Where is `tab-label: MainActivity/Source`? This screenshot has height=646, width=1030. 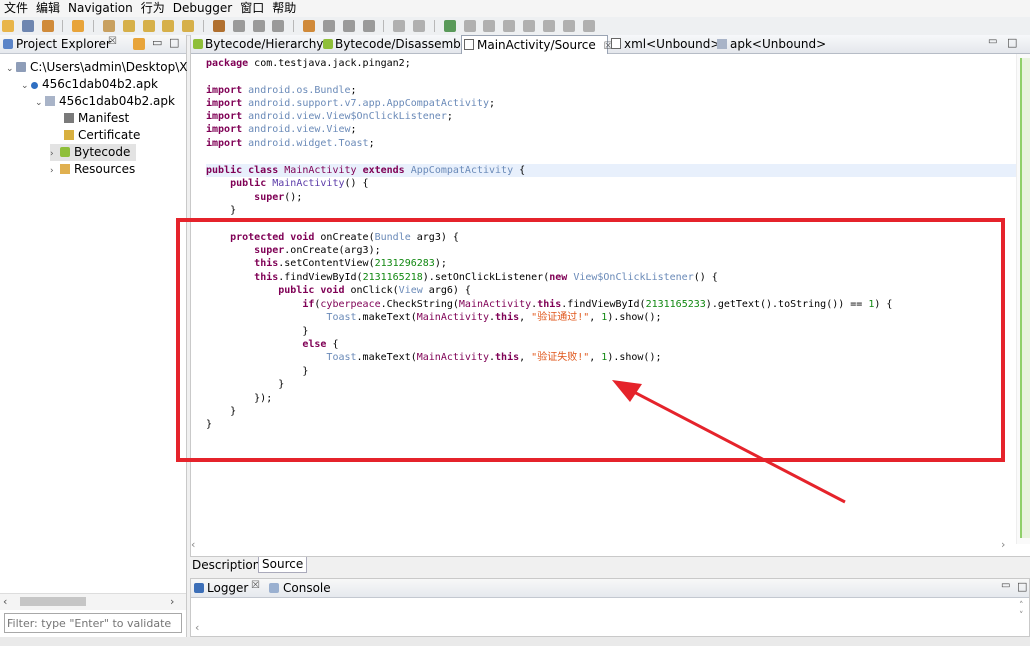 tab-label: MainActivity/Source is located at coordinates (536, 45).